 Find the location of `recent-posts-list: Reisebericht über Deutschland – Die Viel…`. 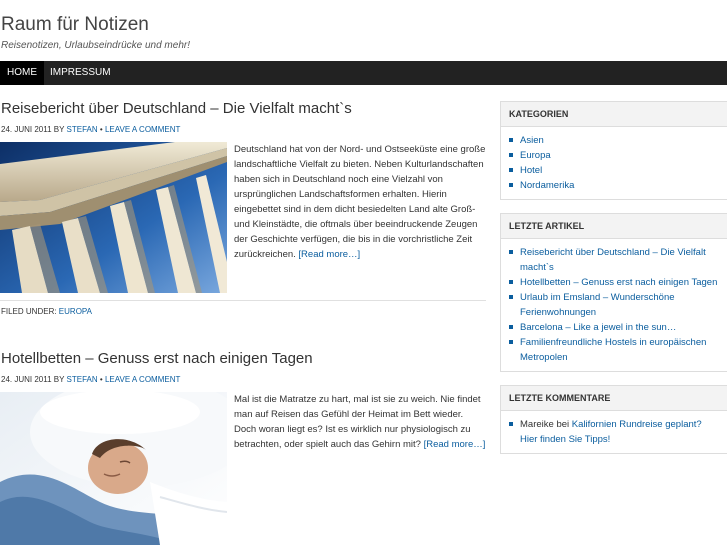

recent-posts-list: Reisebericht über Deutschland – Die Viel… is located at coordinates (614, 305).